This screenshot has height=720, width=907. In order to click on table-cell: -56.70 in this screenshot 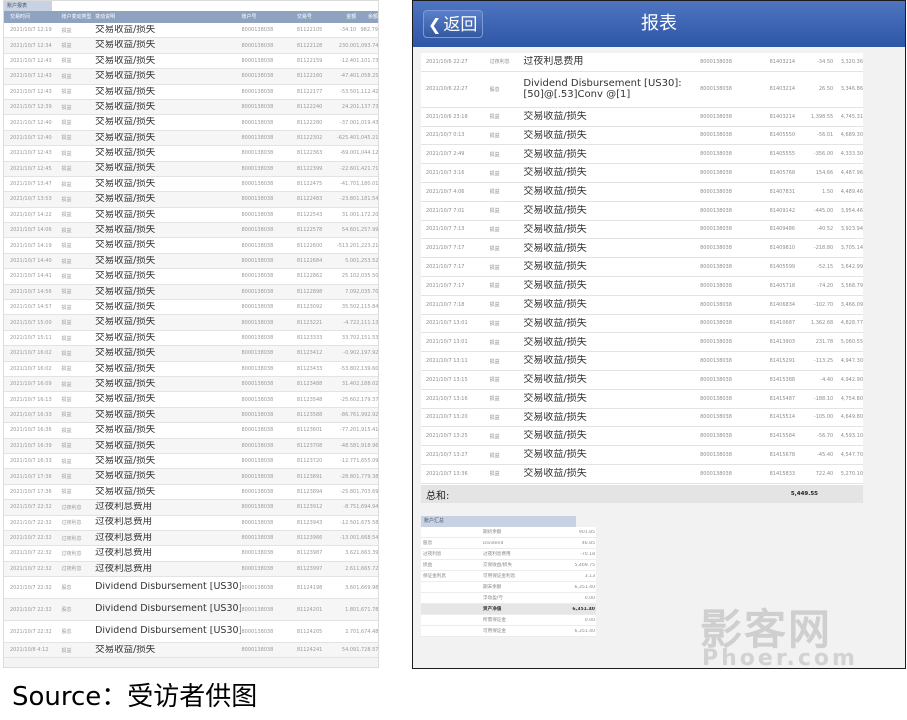, I will do `click(825, 436)`.